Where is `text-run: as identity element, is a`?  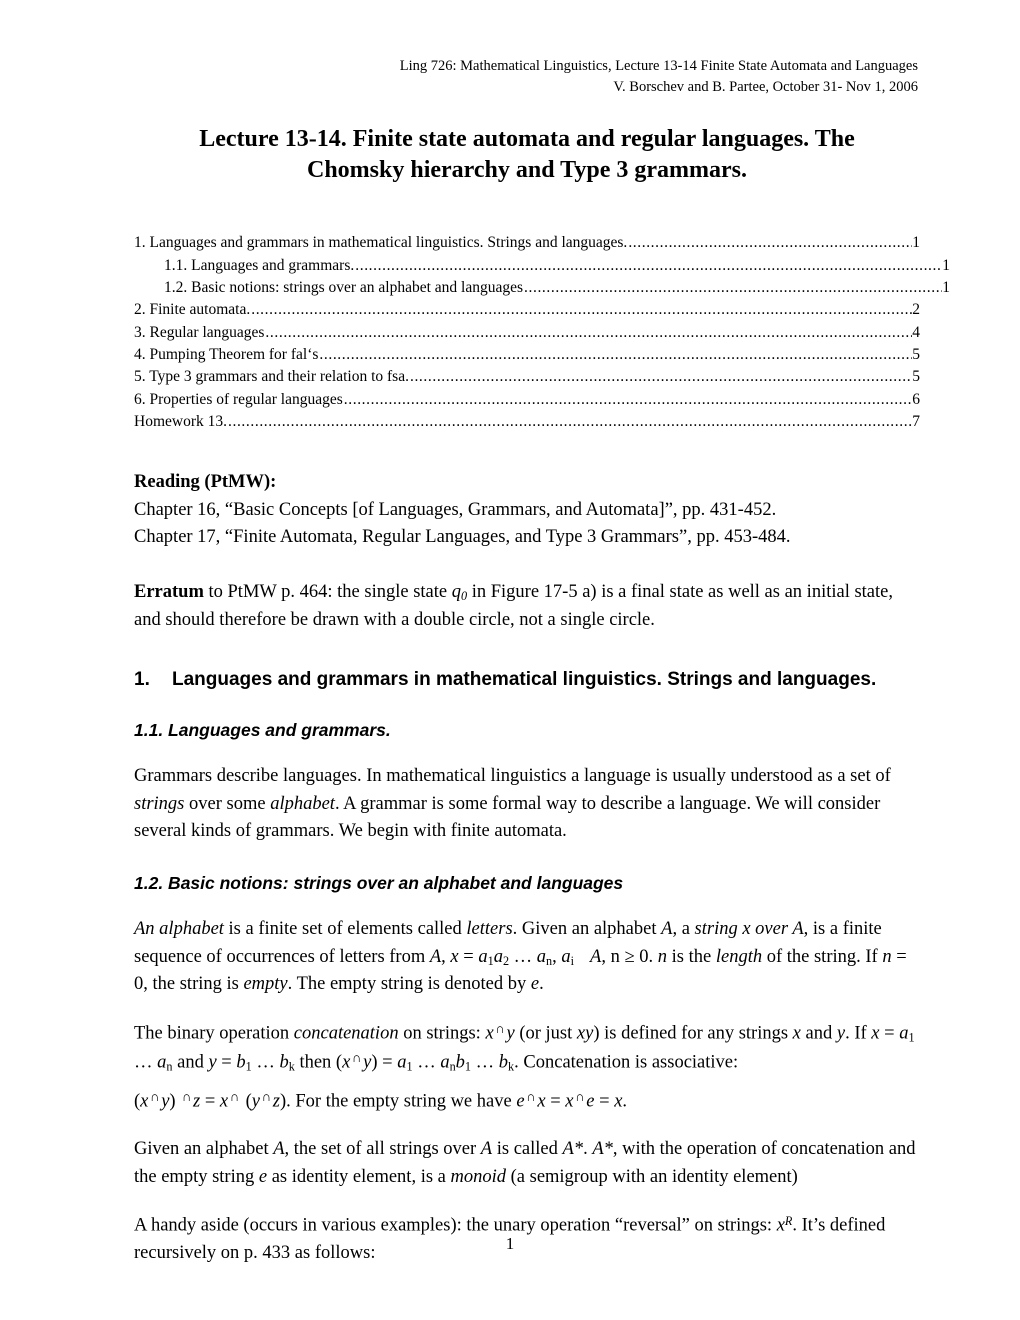
text-run: as identity element, is a is located at coordinates (359, 1176).